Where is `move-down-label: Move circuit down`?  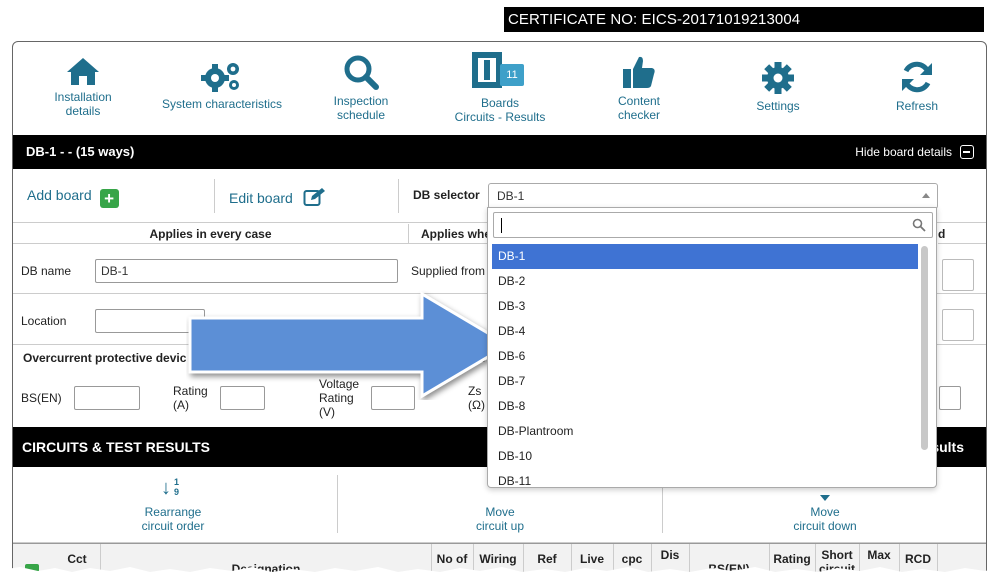
move-down-label: Move circuit down is located at coordinates (825, 519).